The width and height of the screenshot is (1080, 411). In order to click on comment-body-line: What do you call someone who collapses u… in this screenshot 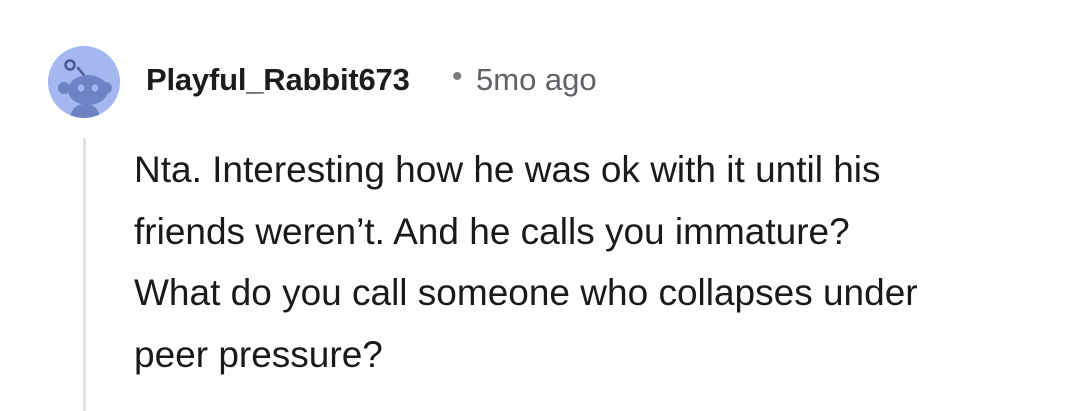, I will do `click(526, 292)`.